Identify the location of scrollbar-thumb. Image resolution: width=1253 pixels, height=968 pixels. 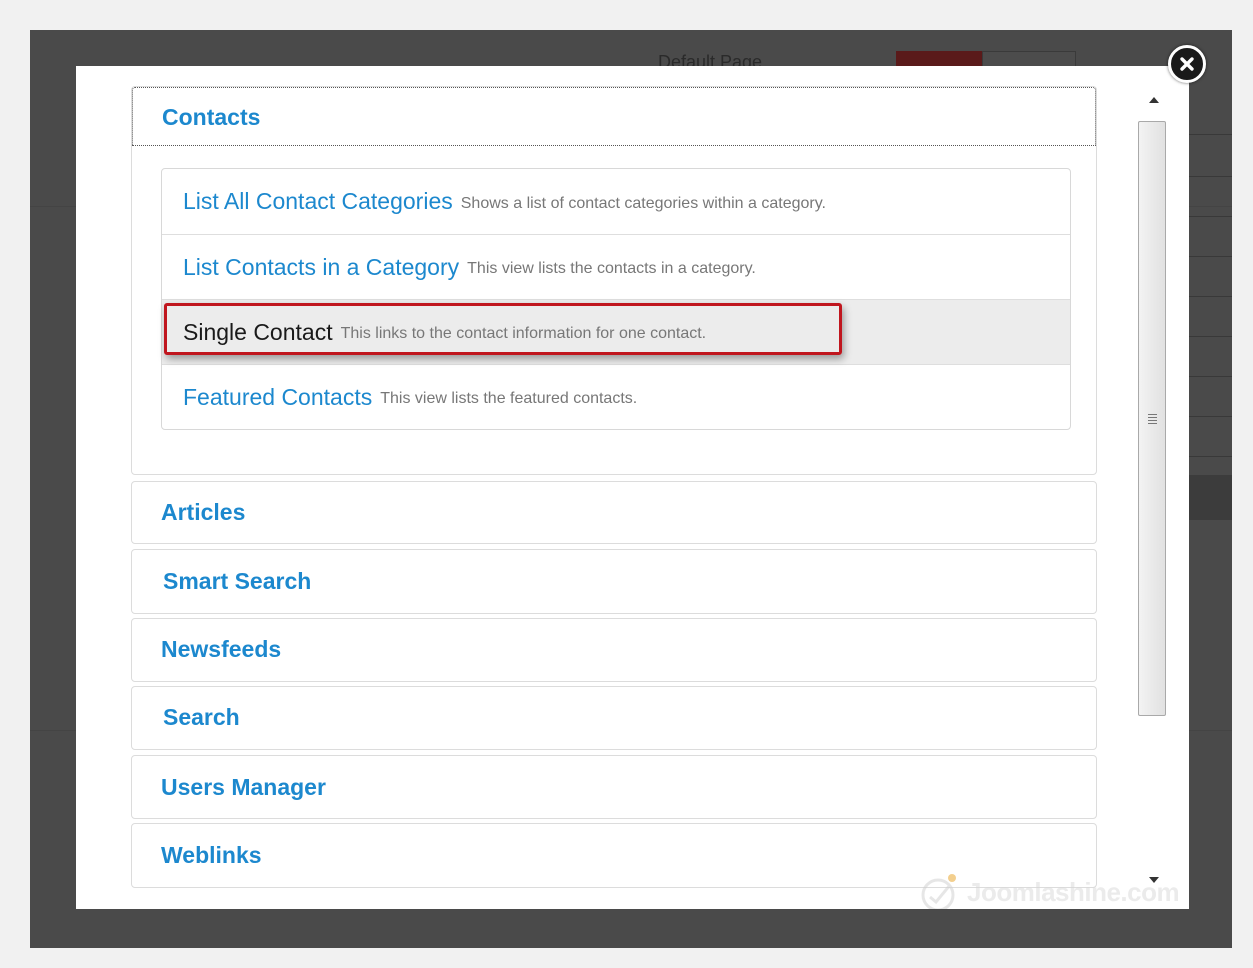
(1152, 418).